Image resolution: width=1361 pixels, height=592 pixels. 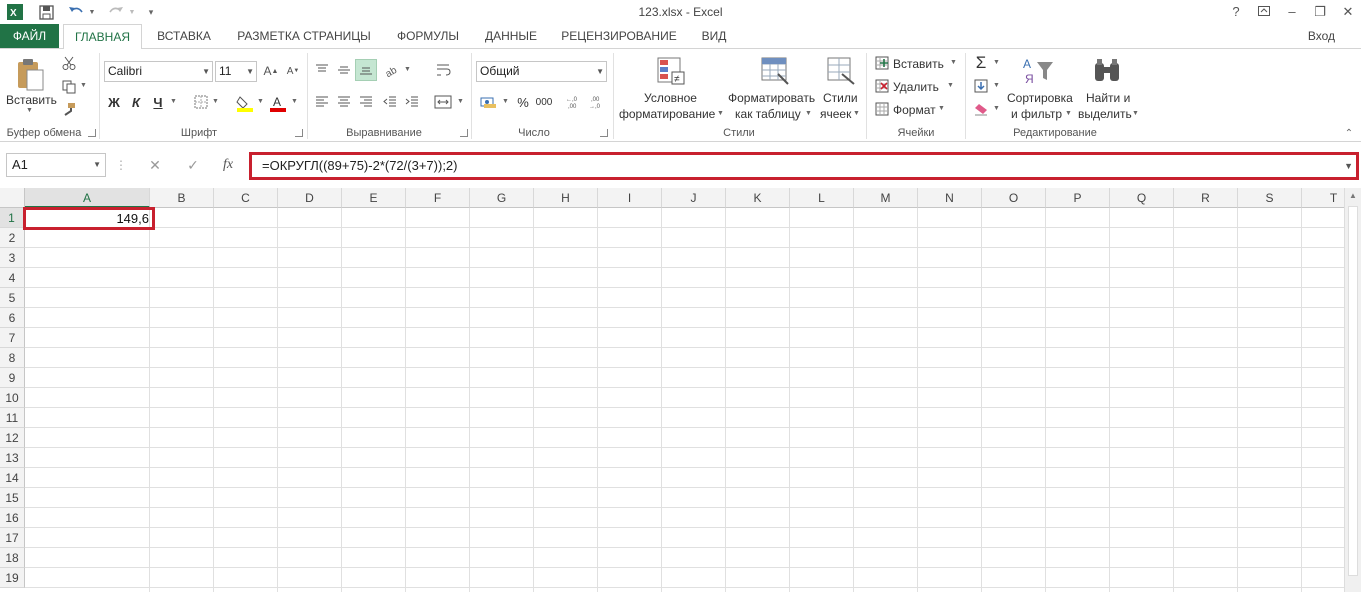 I want to click on align-top-icon, so click(x=322, y=70).